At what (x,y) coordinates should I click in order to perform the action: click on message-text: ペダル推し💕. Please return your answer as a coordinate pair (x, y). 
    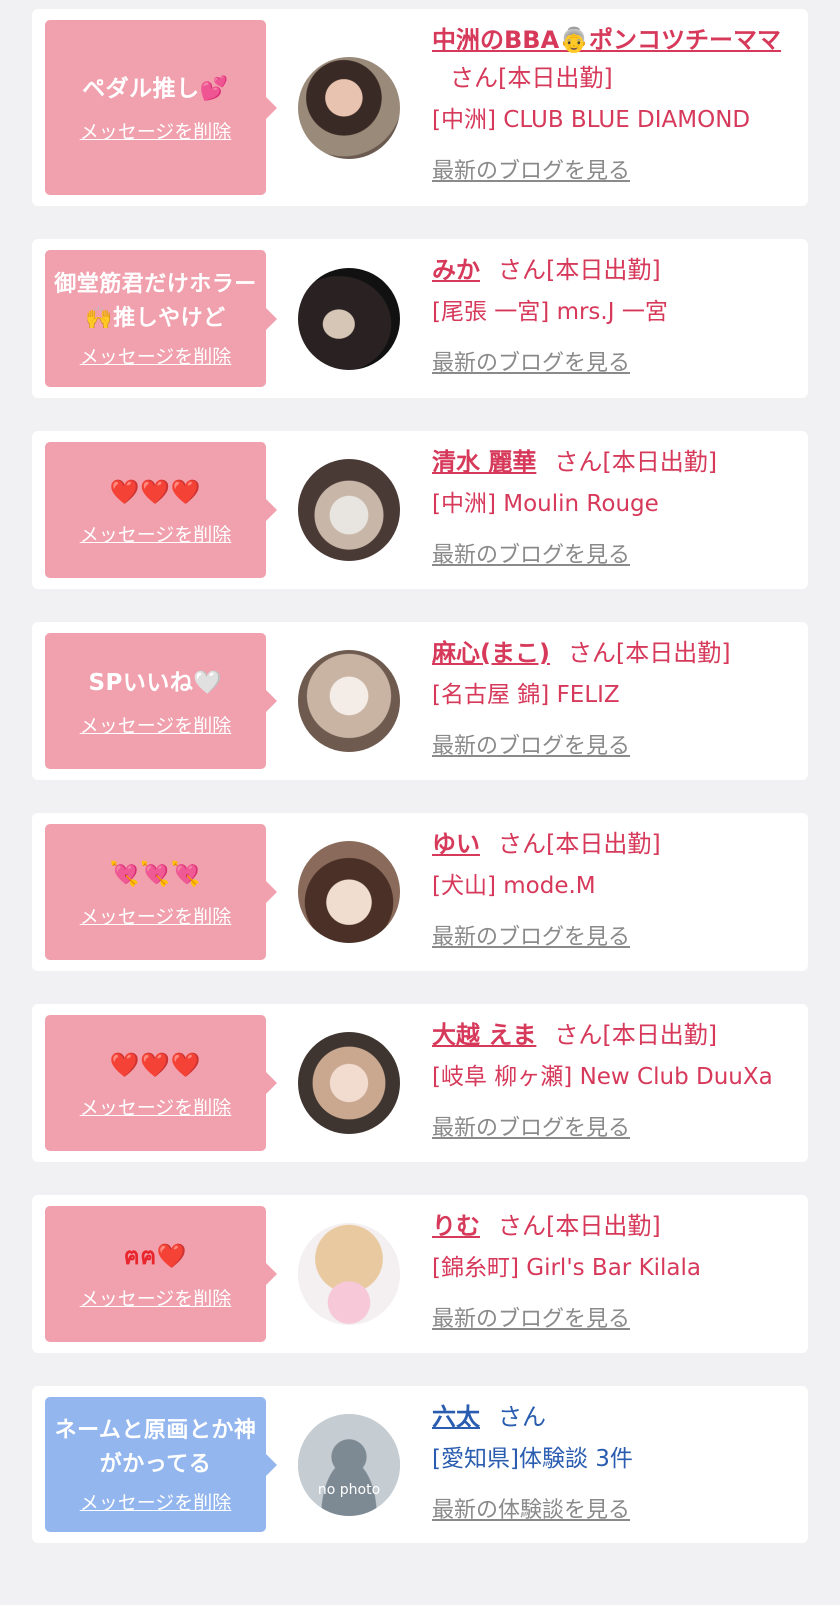
    Looking at the image, I should click on (155, 89).